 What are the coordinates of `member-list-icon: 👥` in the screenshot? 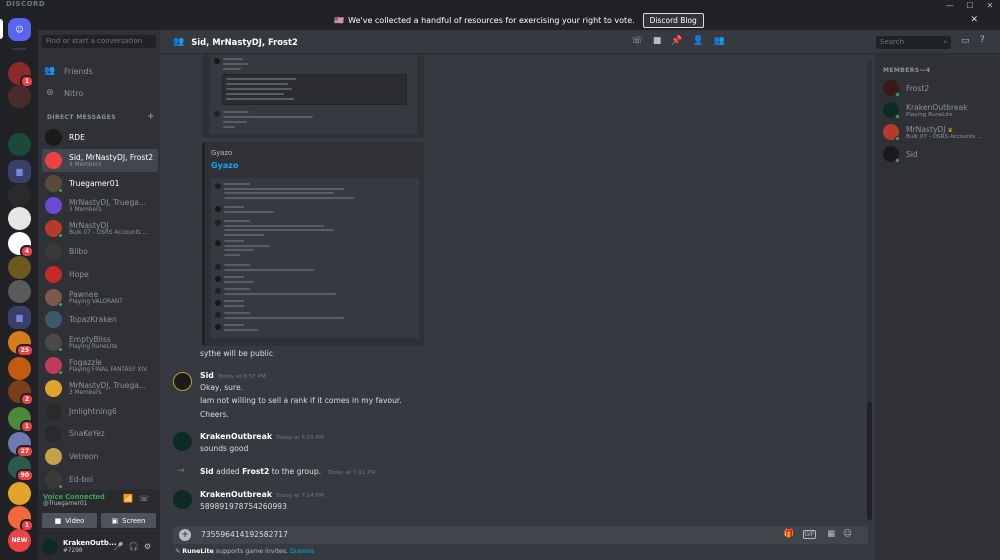 It's located at (724, 41).